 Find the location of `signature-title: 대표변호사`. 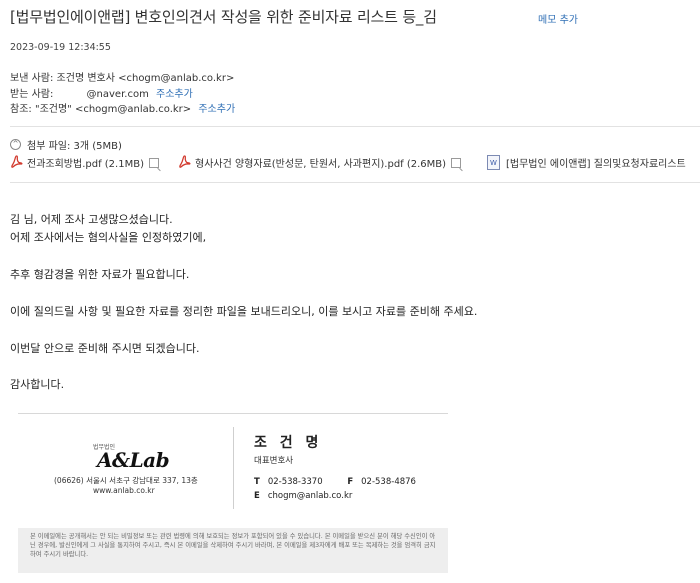

signature-title: 대표변호사 is located at coordinates (274, 461).